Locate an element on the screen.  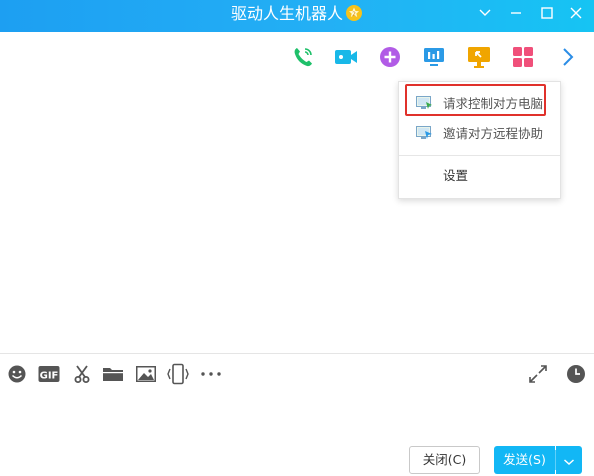
screen-share-icon is located at coordinates (434, 57).